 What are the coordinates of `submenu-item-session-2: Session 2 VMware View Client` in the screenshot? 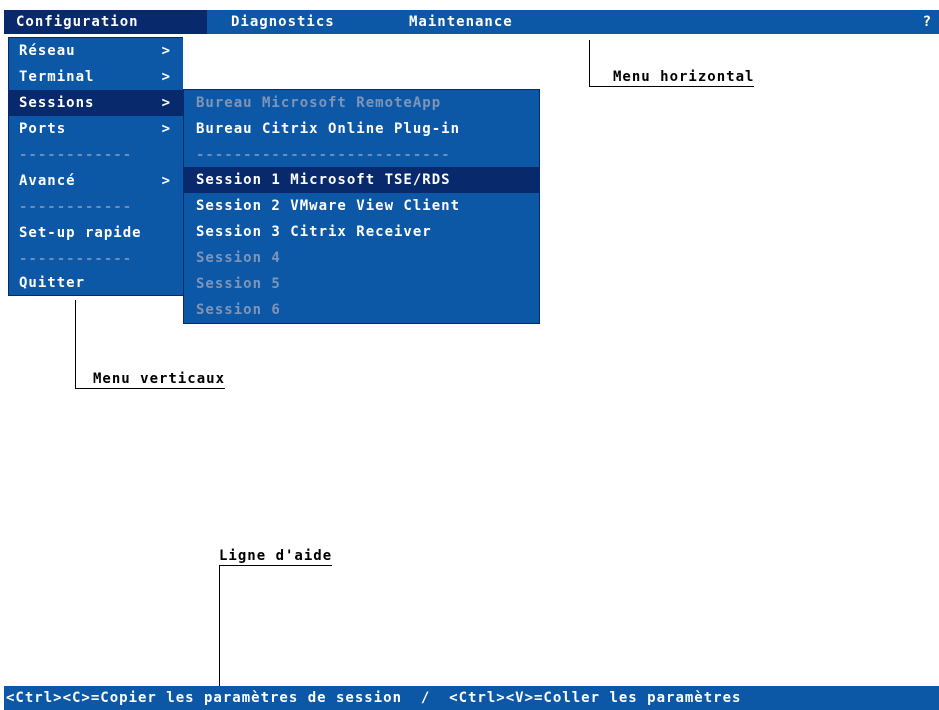 It's located at (361, 206).